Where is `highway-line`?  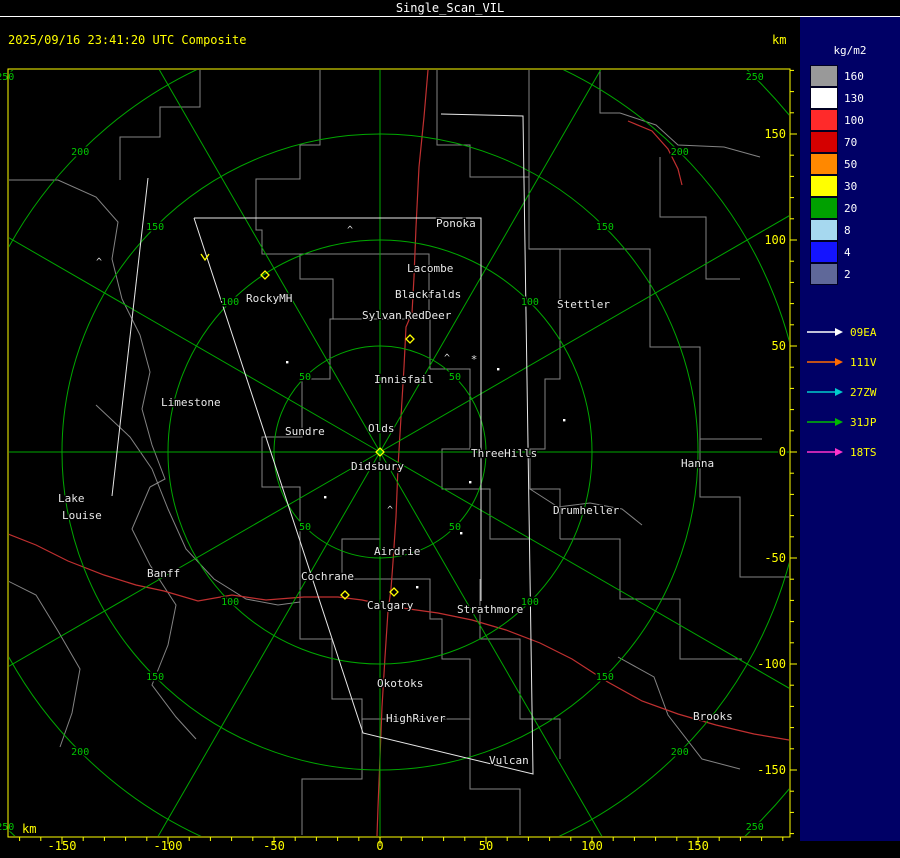 highway-line is located at coordinates (193, 568).